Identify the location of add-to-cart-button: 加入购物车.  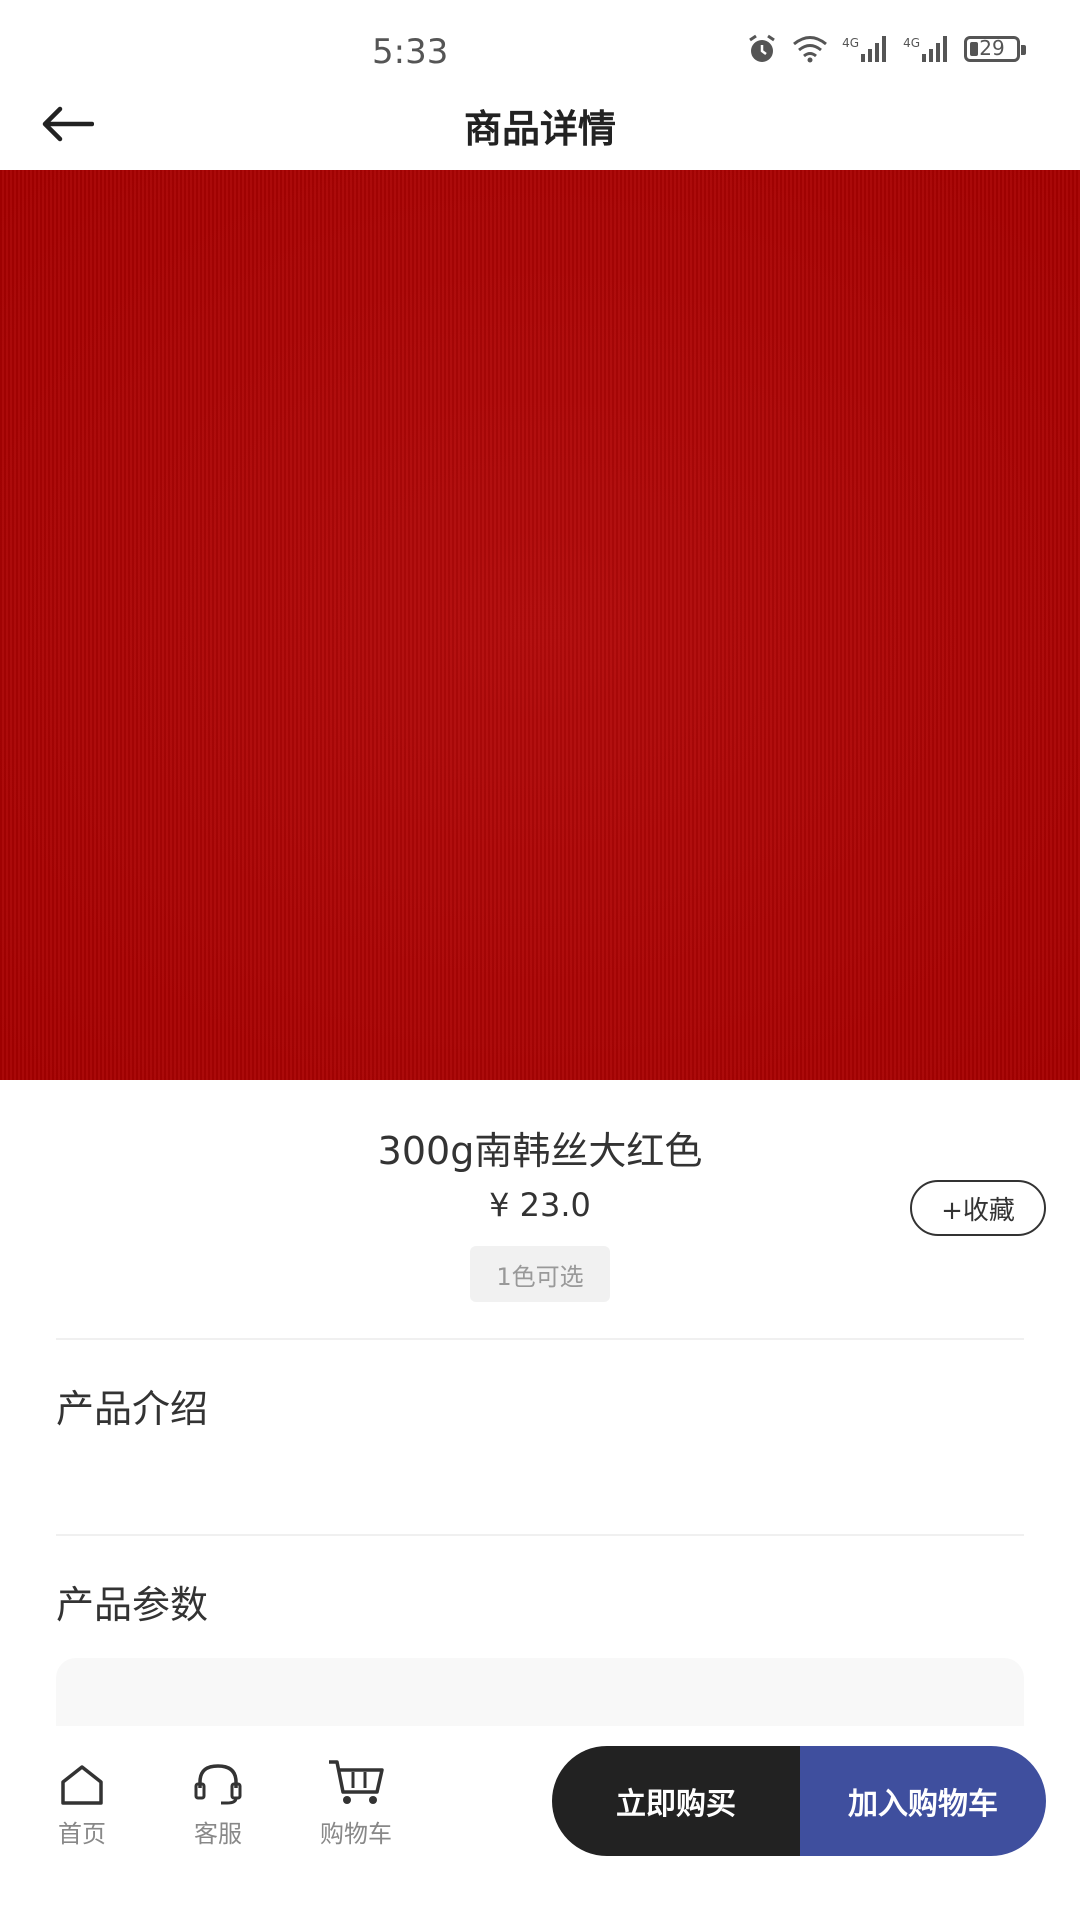
(923, 1801).